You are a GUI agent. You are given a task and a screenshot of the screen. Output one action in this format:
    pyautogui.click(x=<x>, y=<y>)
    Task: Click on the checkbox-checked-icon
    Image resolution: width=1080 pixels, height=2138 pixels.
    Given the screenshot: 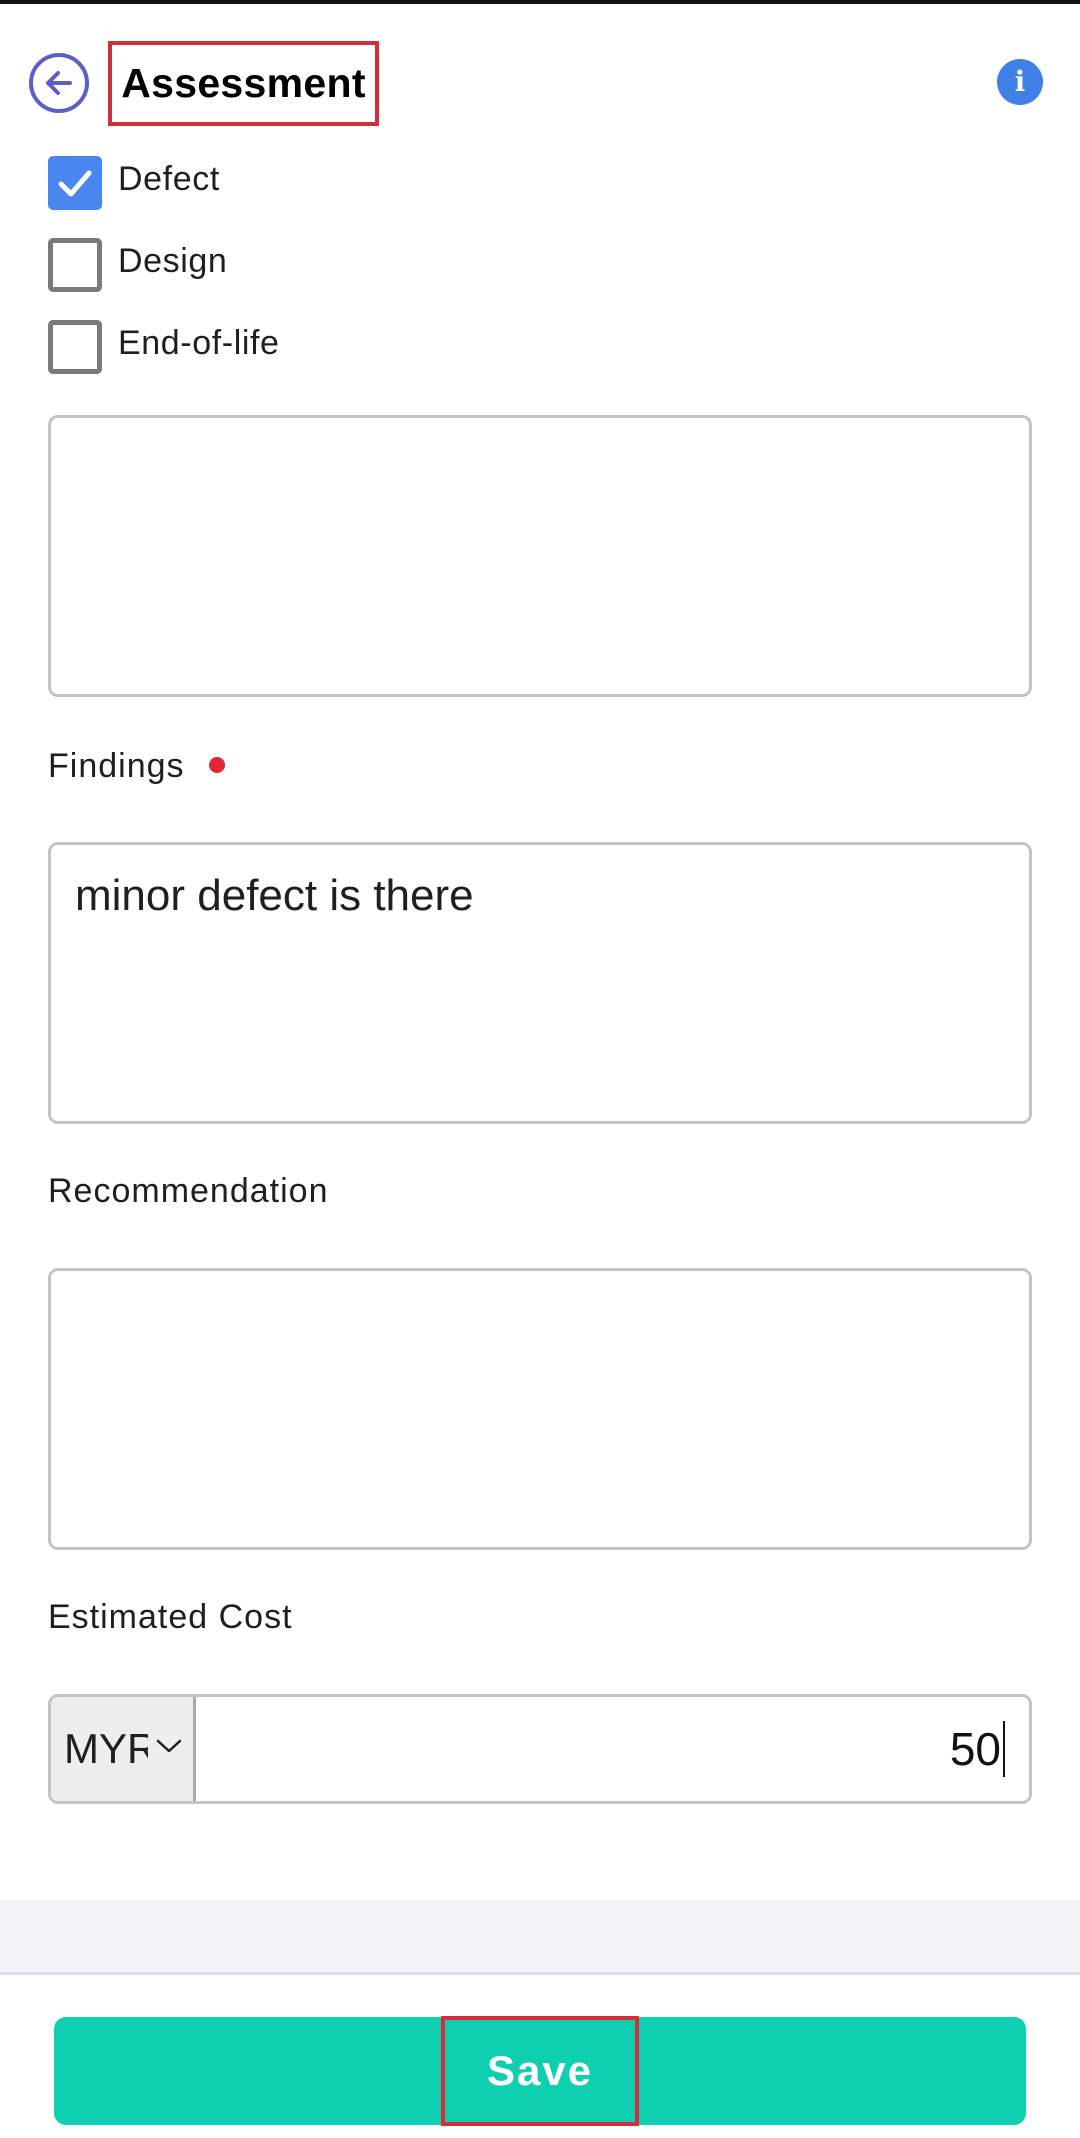 What is the action you would take?
    pyautogui.click(x=75, y=183)
    